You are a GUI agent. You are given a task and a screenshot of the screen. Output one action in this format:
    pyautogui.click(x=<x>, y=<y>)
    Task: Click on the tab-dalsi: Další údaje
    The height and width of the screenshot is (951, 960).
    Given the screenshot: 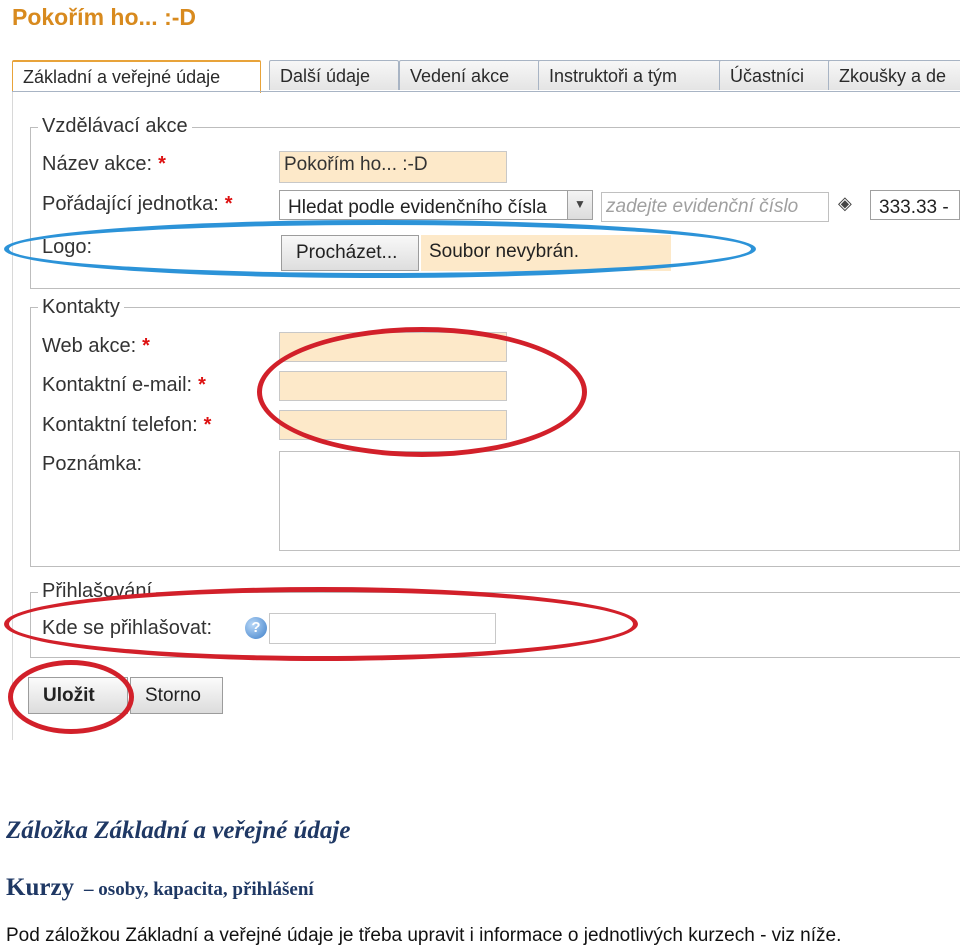 What is the action you would take?
    pyautogui.click(x=334, y=75)
    